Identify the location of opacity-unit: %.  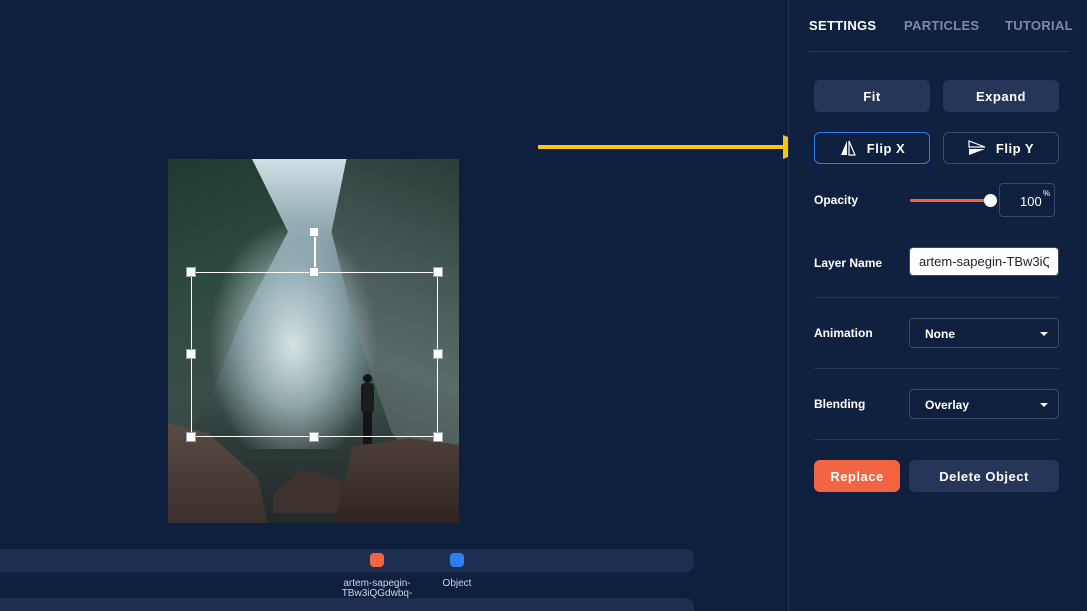
(1047, 193).